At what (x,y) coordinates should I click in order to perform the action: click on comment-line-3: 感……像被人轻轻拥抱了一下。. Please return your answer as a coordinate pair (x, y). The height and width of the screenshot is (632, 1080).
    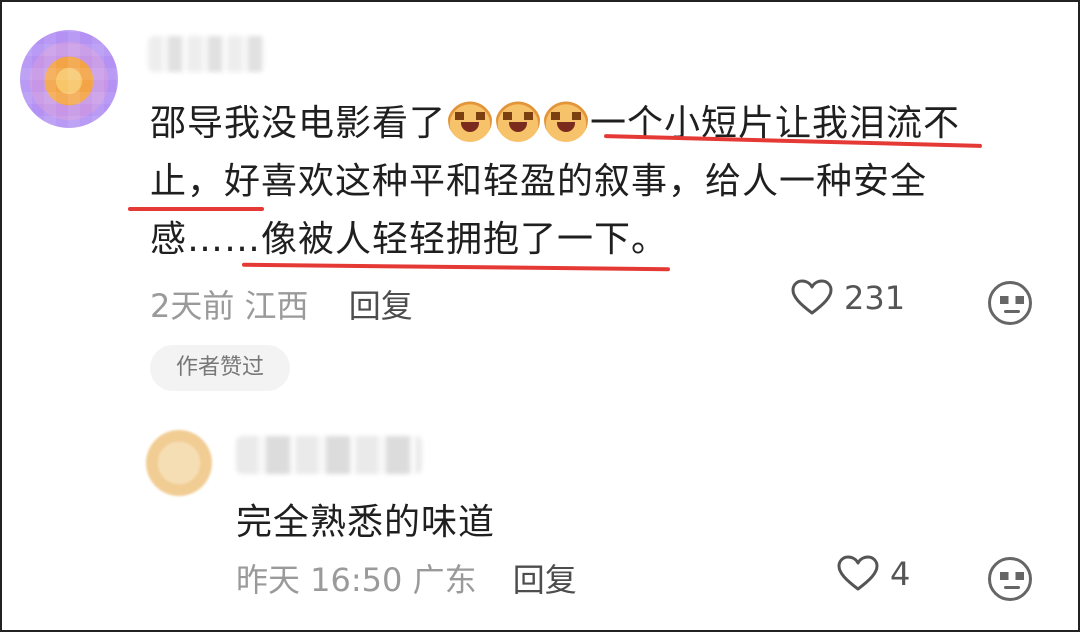
    Looking at the image, I should click on (409, 239).